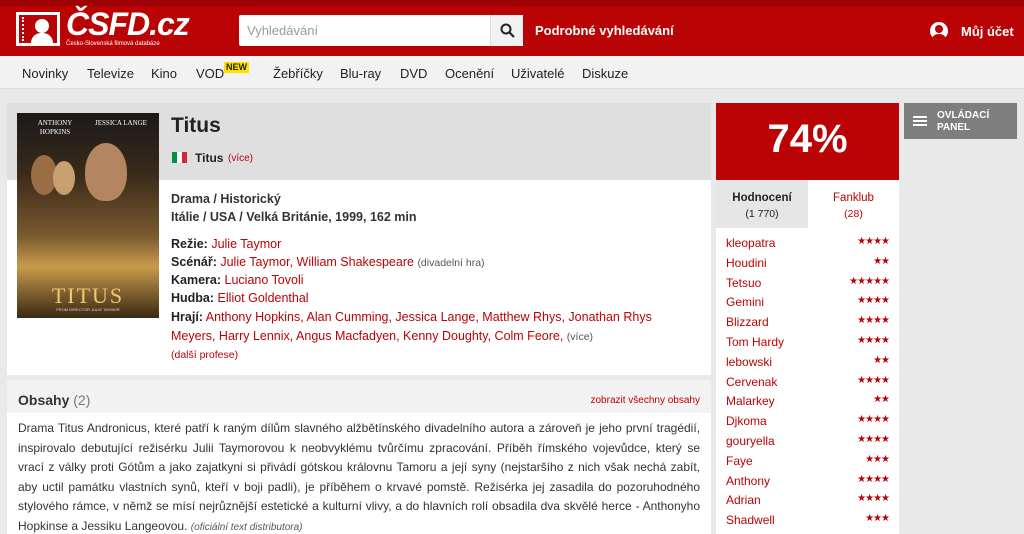  What do you see at coordinates (750, 243) in the screenshot?
I see `user-rating-name: kleopatra` at bounding box center [750, 243].